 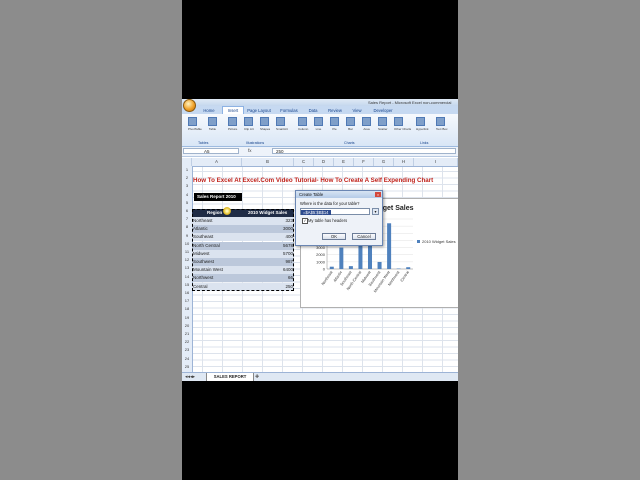 I want to click on ok-button: OK, so click(x=334, y=236).